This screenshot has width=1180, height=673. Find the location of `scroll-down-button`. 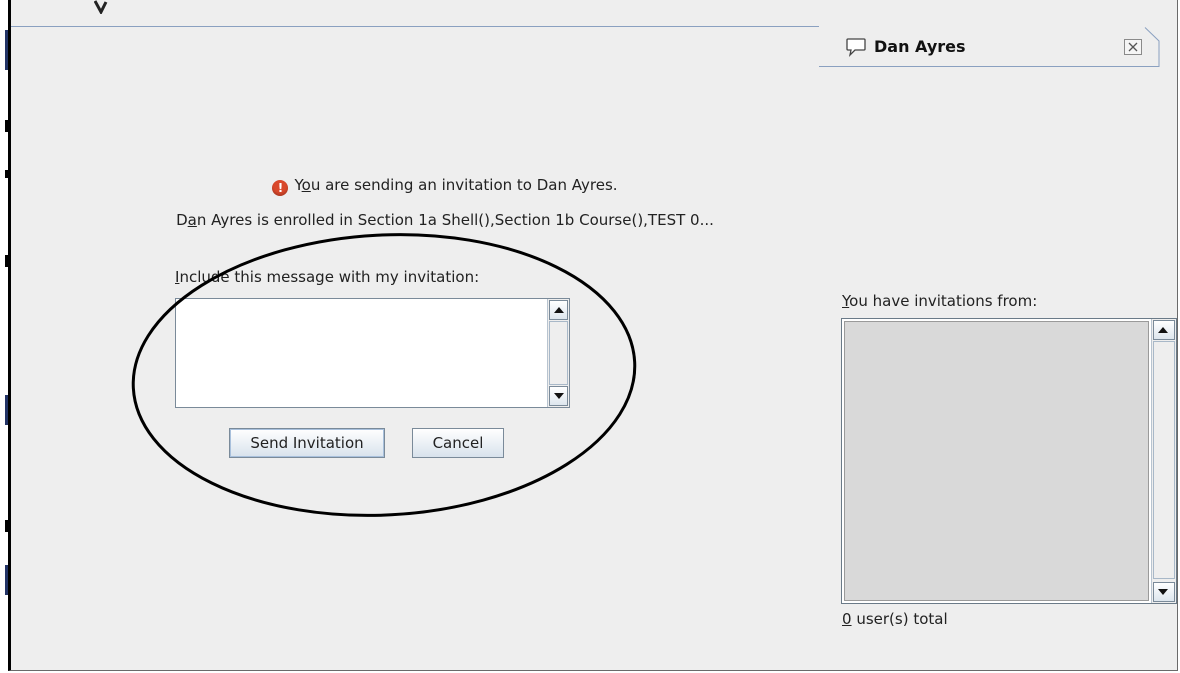

scroll-down-button is located at coordinates (1164, 592).